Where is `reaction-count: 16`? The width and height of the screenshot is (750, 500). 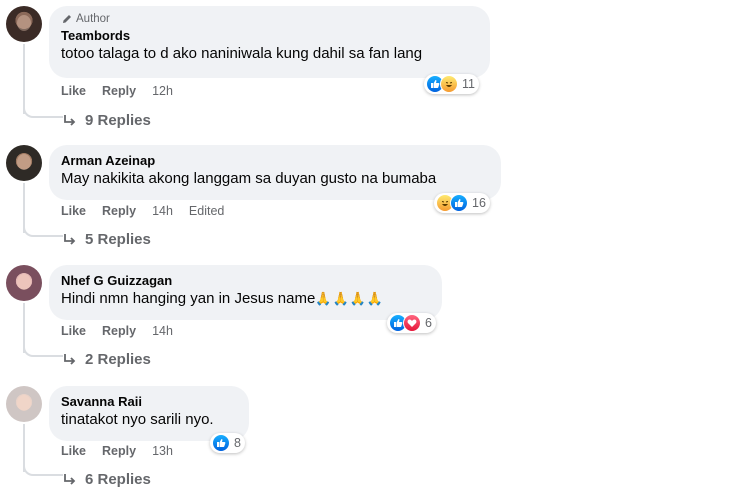 reaction-count: 16 is located at coordinates (479, 203).